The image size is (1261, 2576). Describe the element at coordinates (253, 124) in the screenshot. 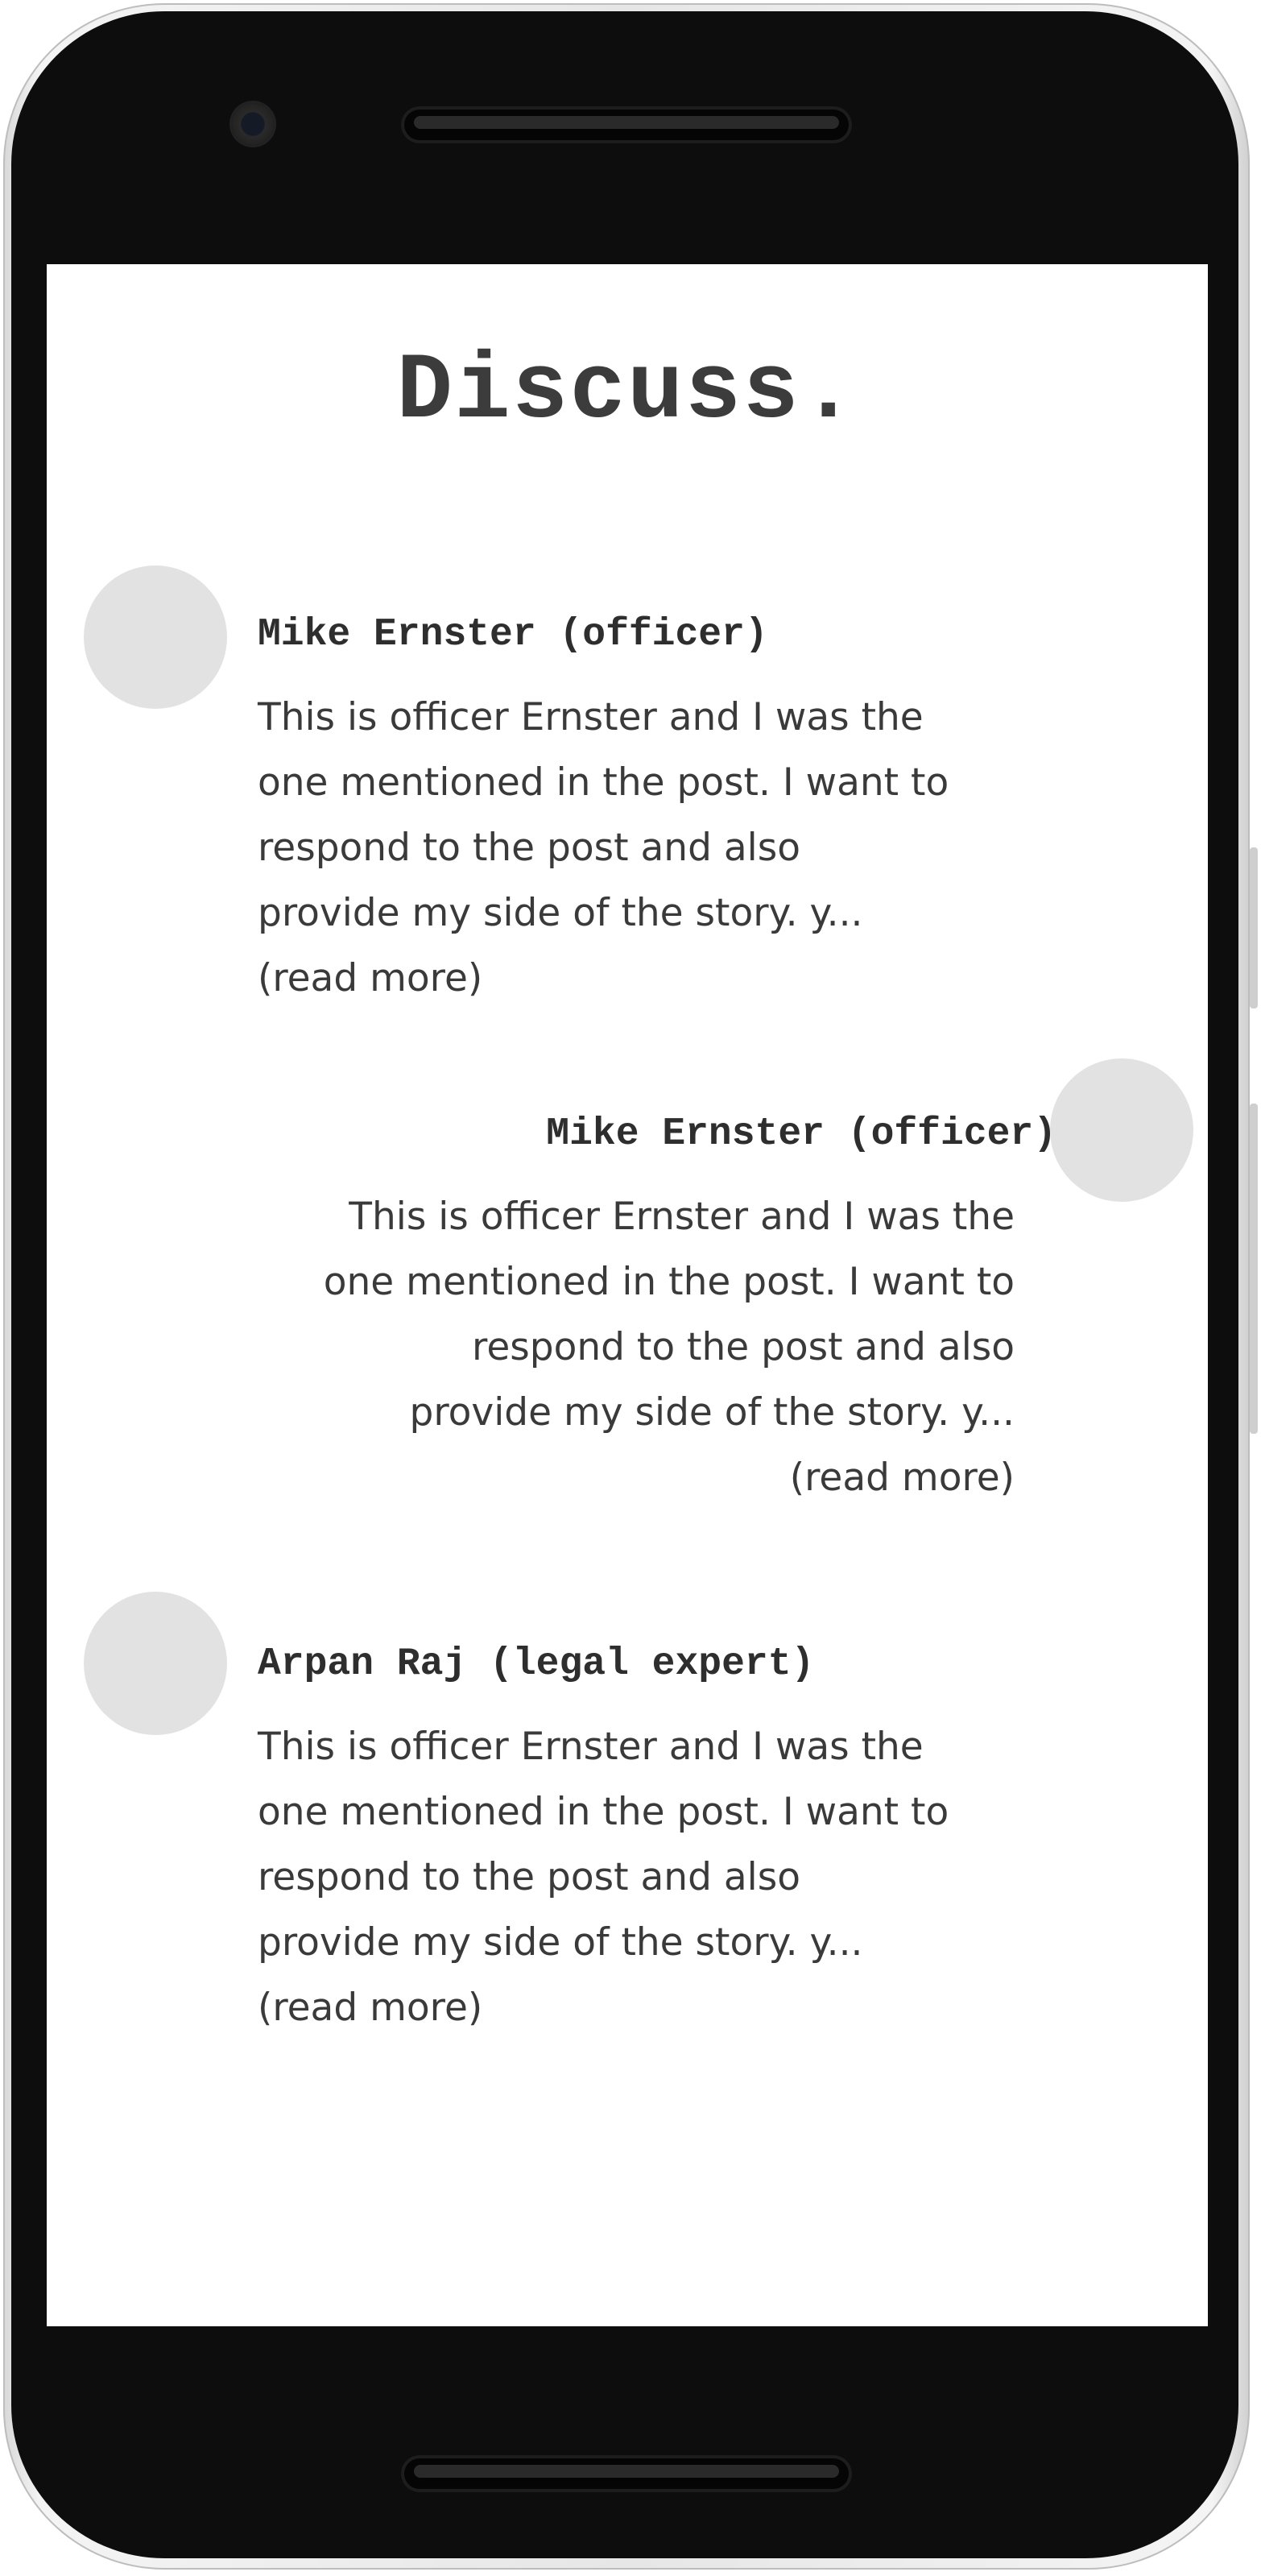

I see `front-camera` at that location.